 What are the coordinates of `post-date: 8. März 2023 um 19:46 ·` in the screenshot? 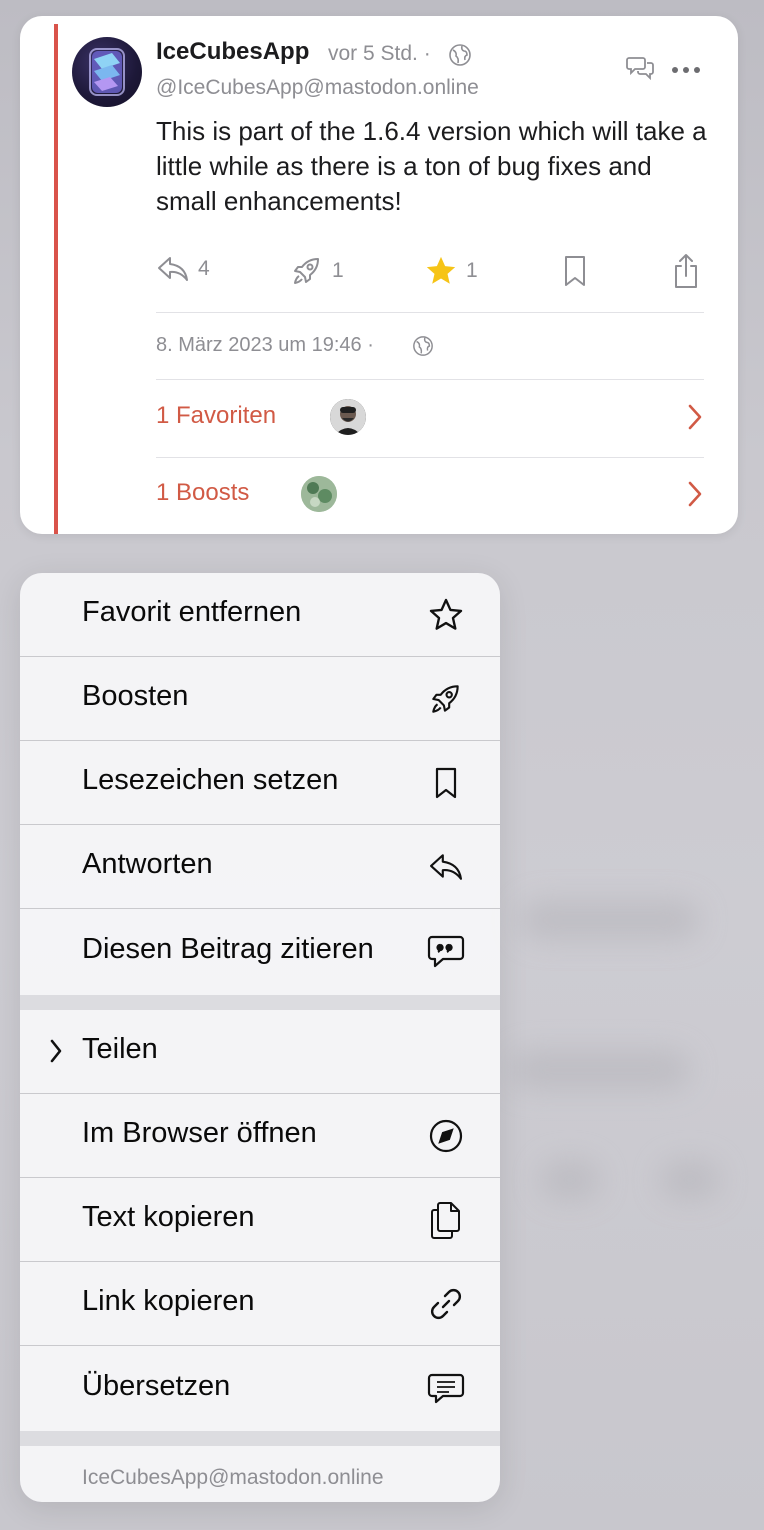 It's located at (265, 345).